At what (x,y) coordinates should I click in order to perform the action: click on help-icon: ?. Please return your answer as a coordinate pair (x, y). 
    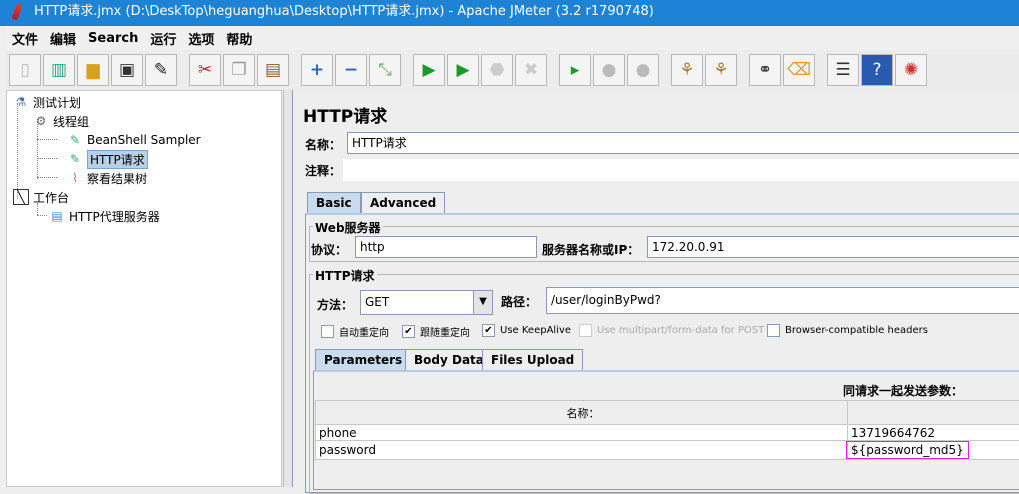
    Looking at the image, I should click on (877, 70).